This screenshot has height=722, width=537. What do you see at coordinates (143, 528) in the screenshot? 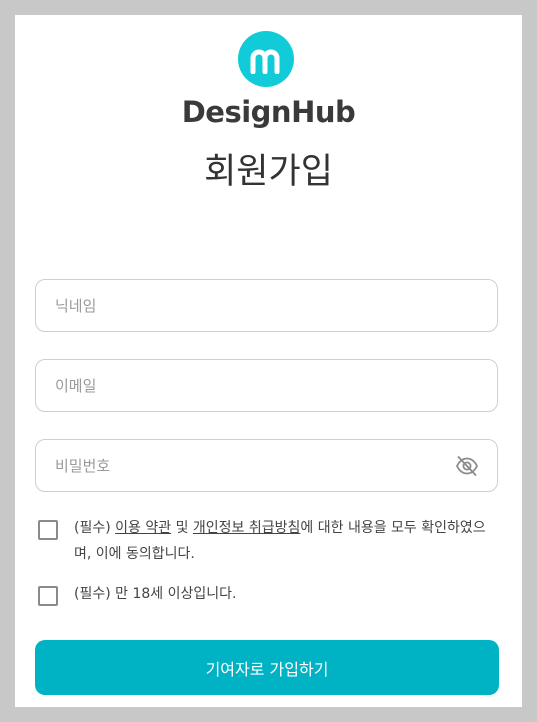
I see `terms-of-use-link: 이용 약관` at bounding box center [143, 528].